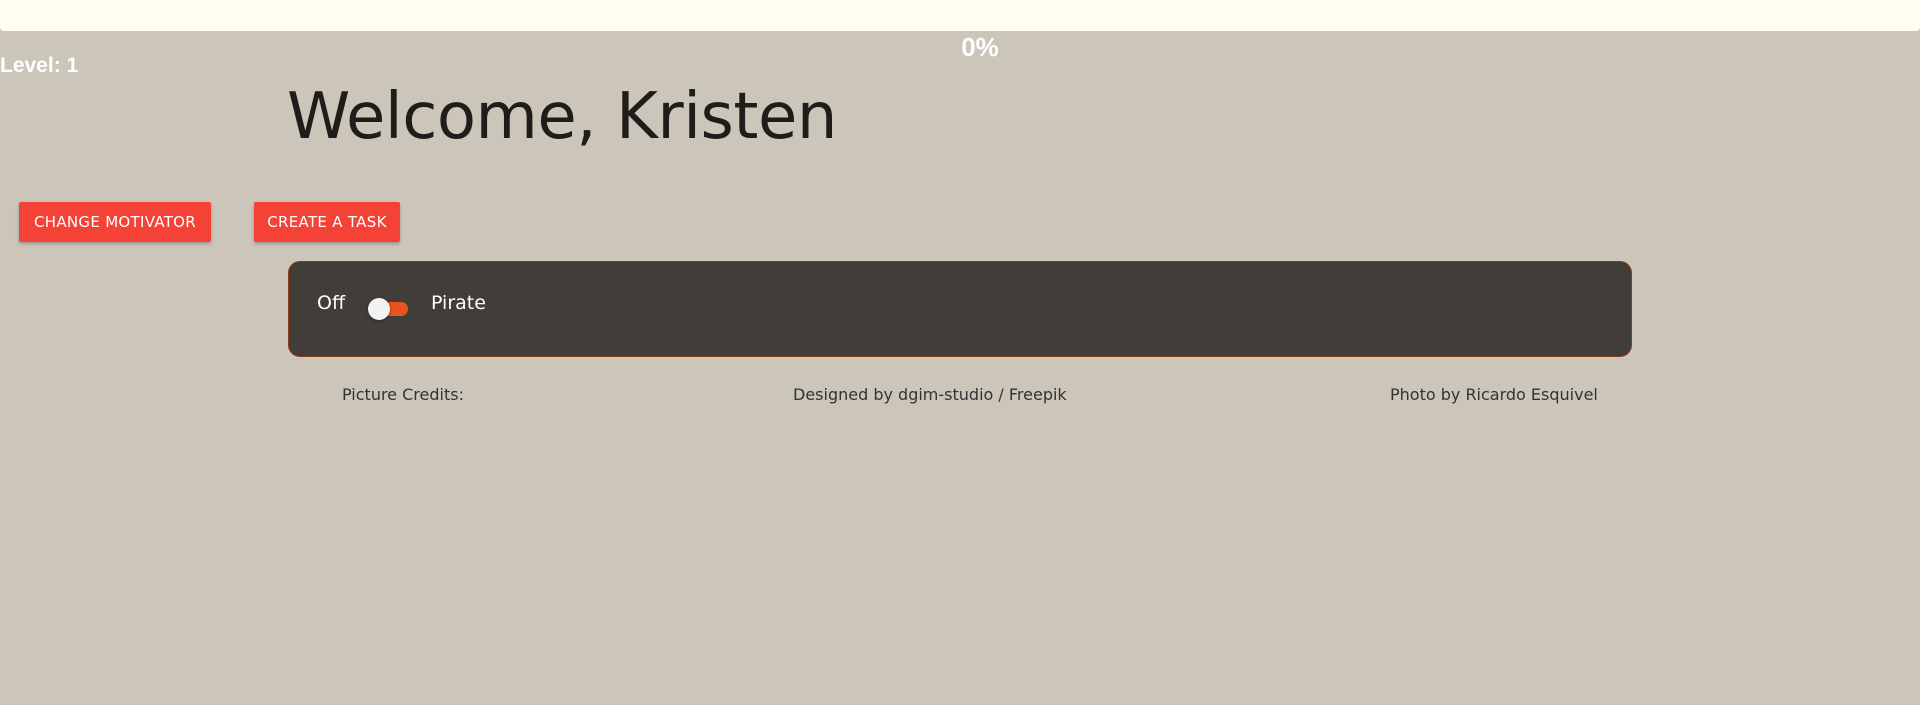  Describe the element at coordinates (331, 303) in the screenshot. I see `toggle-off-label: Off` at that location.